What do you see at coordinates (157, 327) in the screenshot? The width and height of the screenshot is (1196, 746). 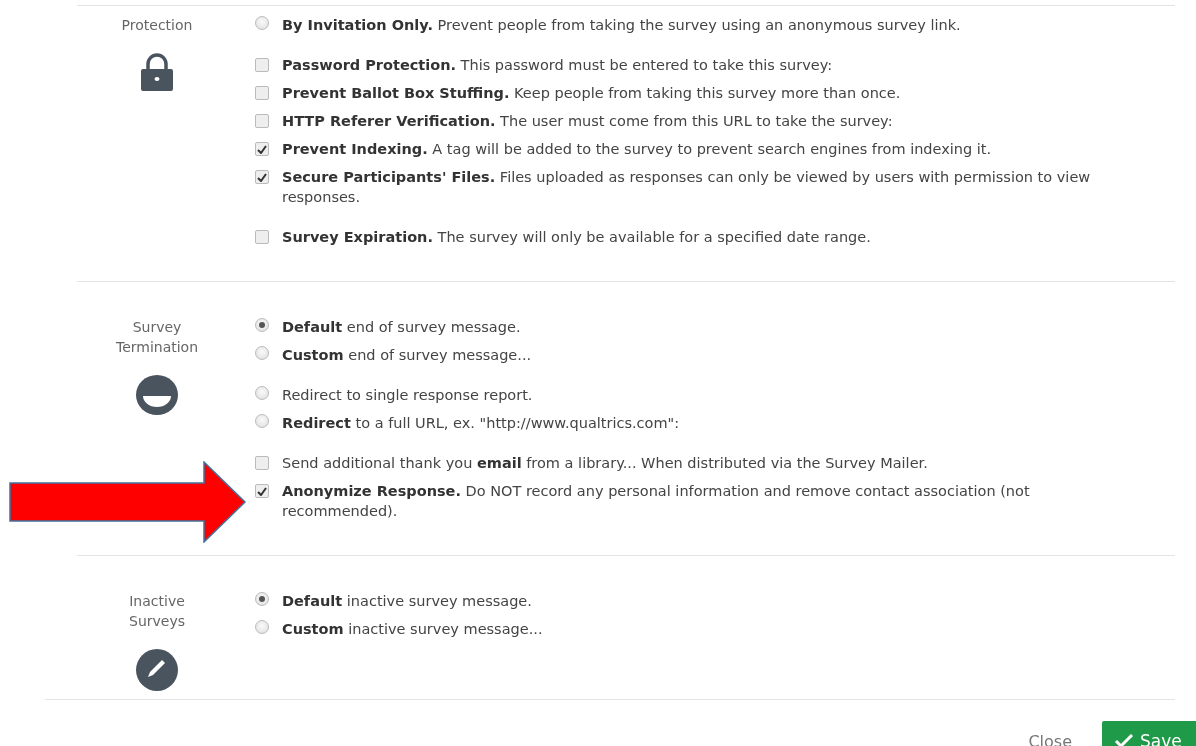 I see `section-label: Survey` at bounding box center [157, 327].